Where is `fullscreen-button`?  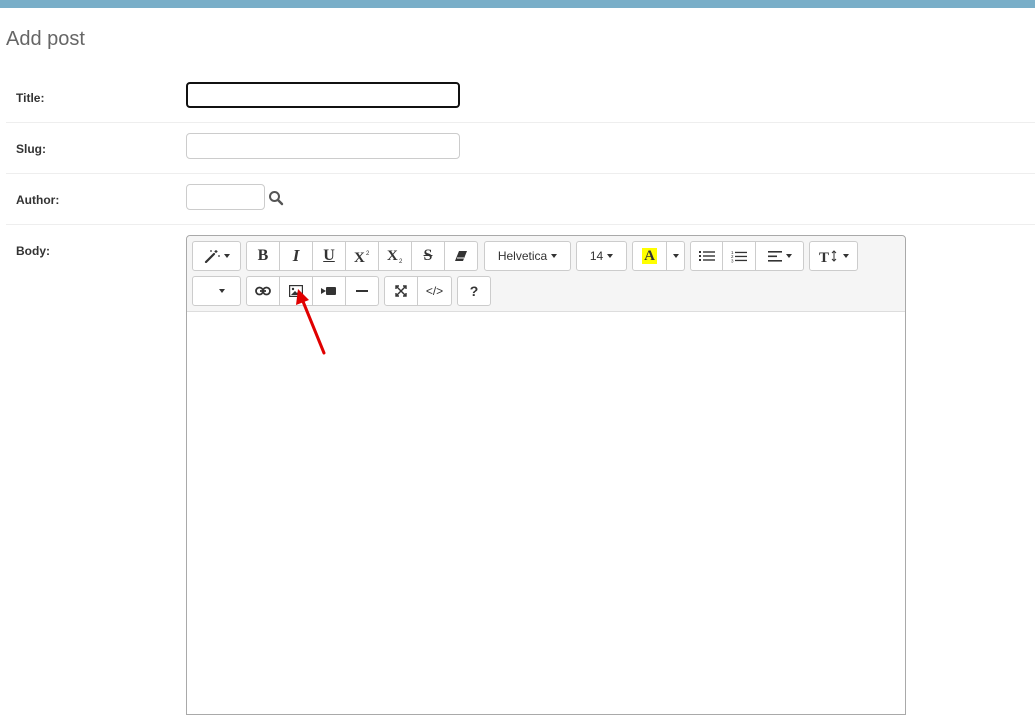
fullscreen-button is located at coordinates (401, 291).